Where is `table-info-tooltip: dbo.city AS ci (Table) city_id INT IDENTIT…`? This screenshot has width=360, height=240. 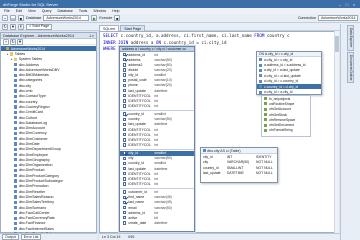 table-info-tooltip: dbo.city AS ci (Table) city_id INT IDENTIT… is located at coordinates (239, 165).